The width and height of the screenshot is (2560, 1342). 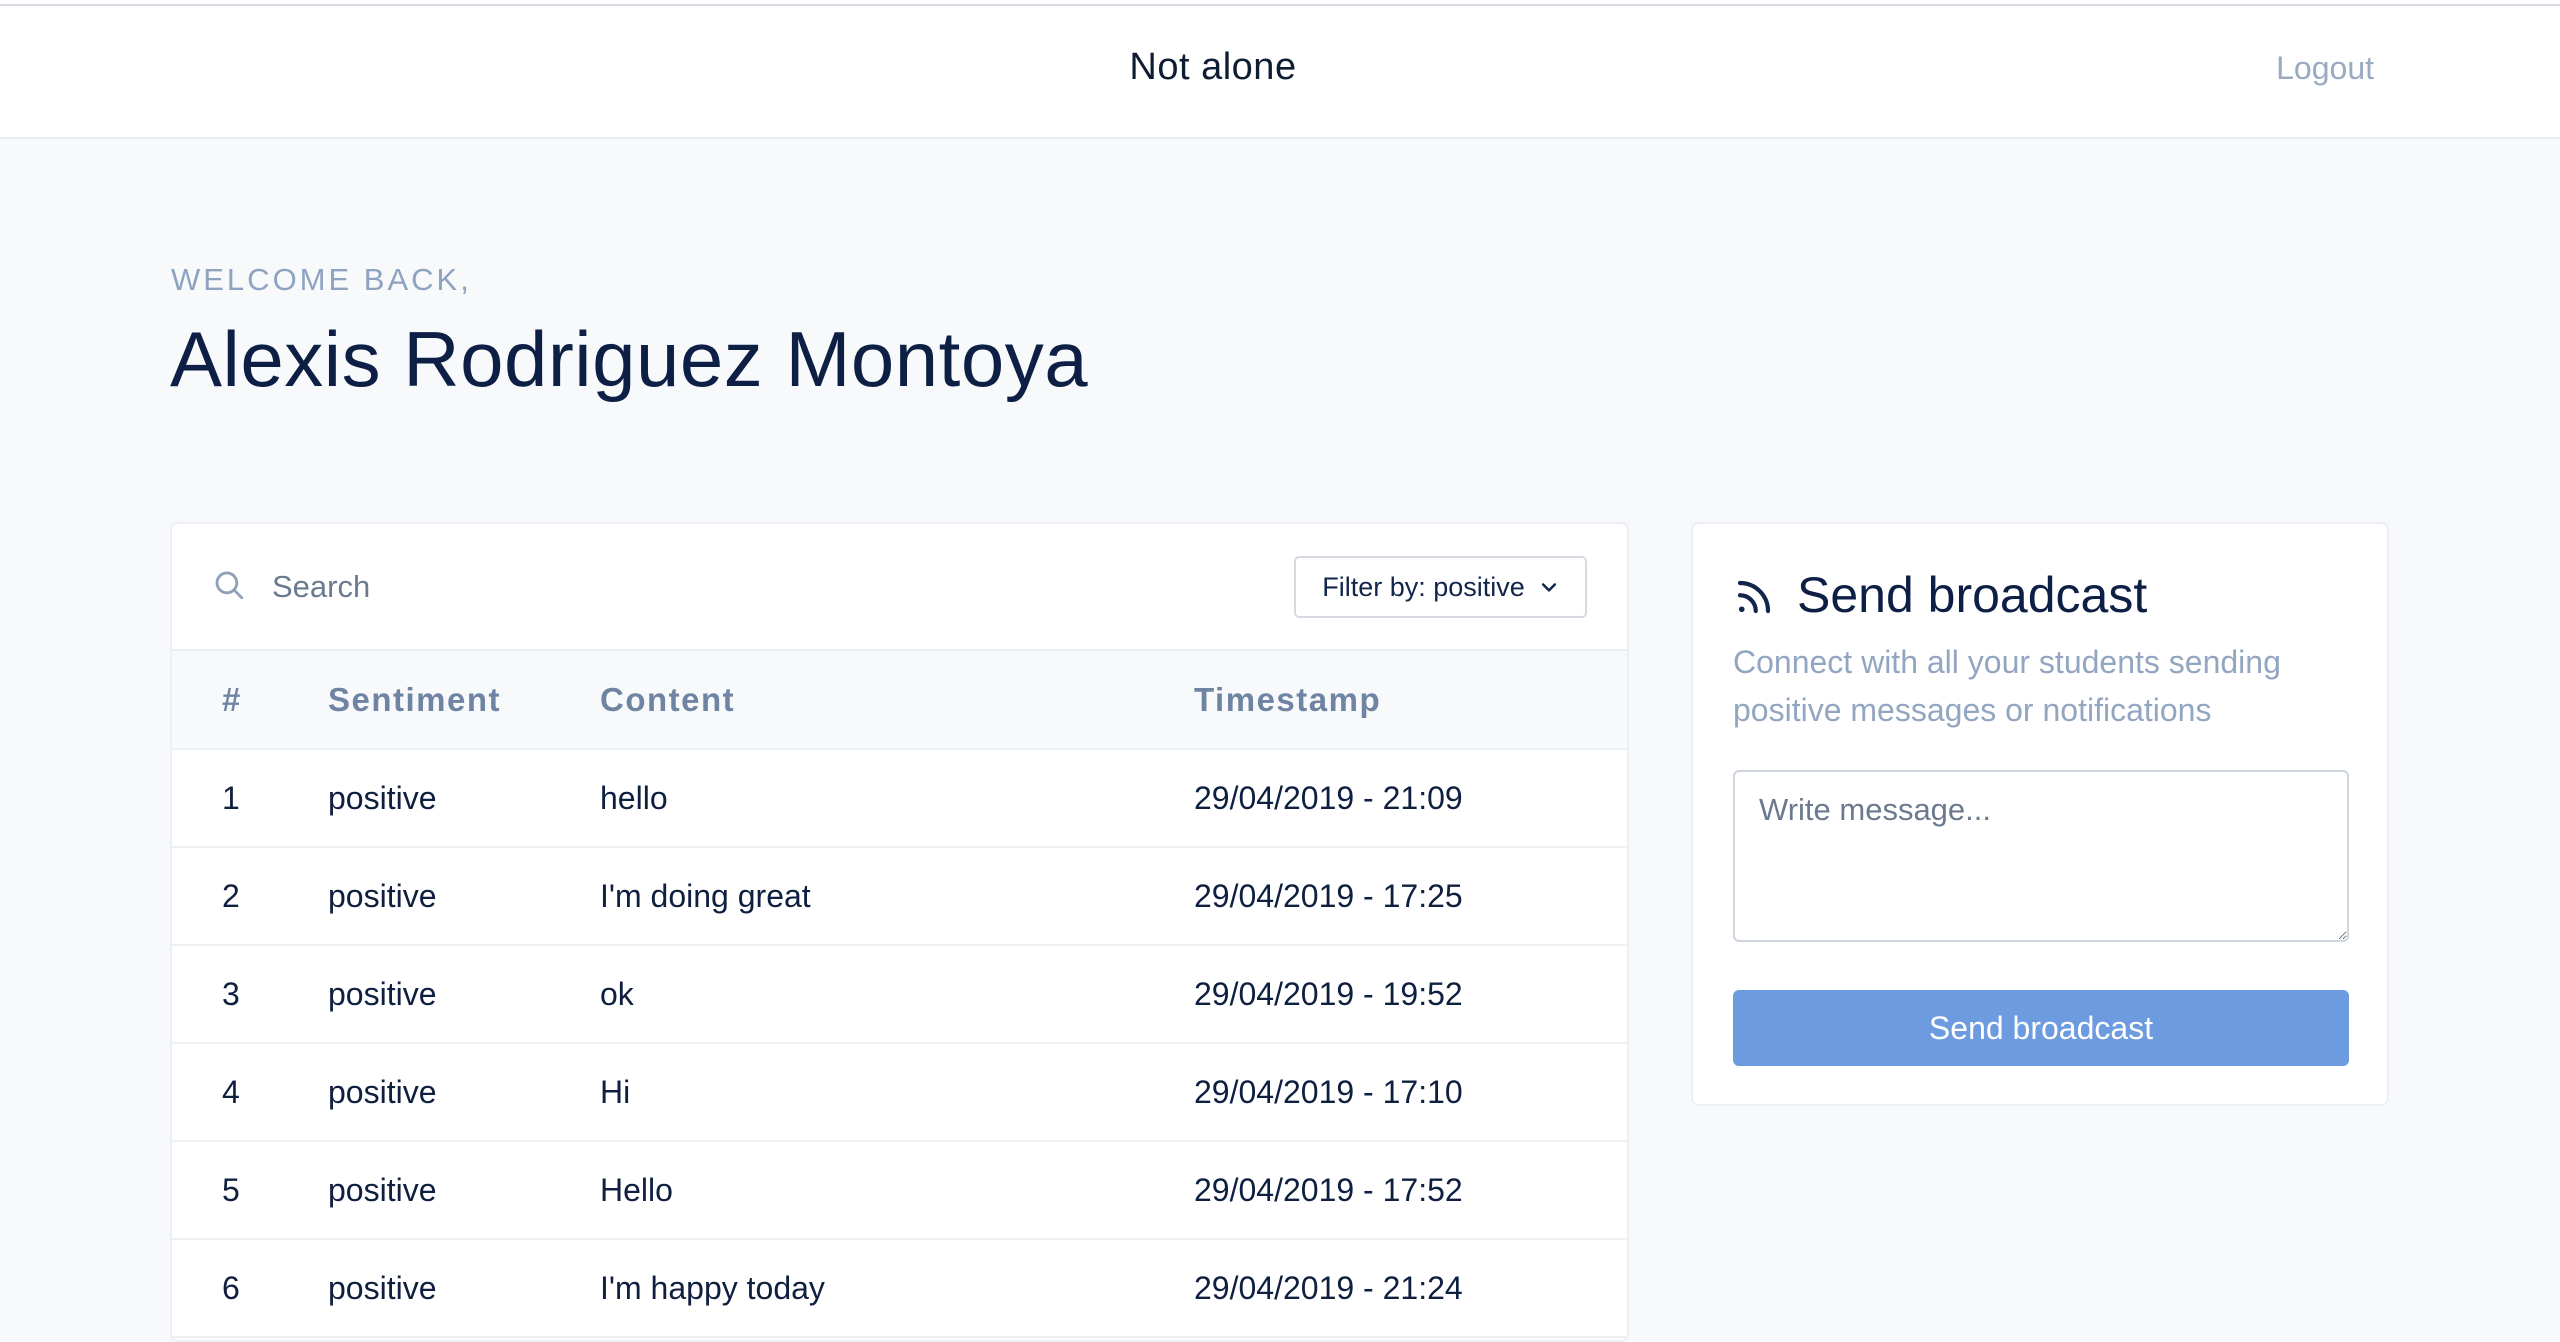 What do you see at coordinates (1754, 597) in the screenshot?
I see `rss-icon` at bounding box center [1754, 597].